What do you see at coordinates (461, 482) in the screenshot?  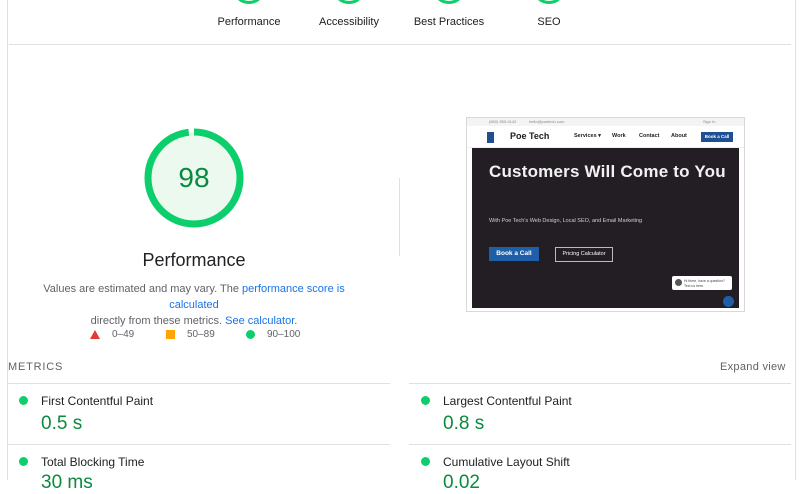 I see `metric-value-cls: 0.02` at bounding box center [461, 482].